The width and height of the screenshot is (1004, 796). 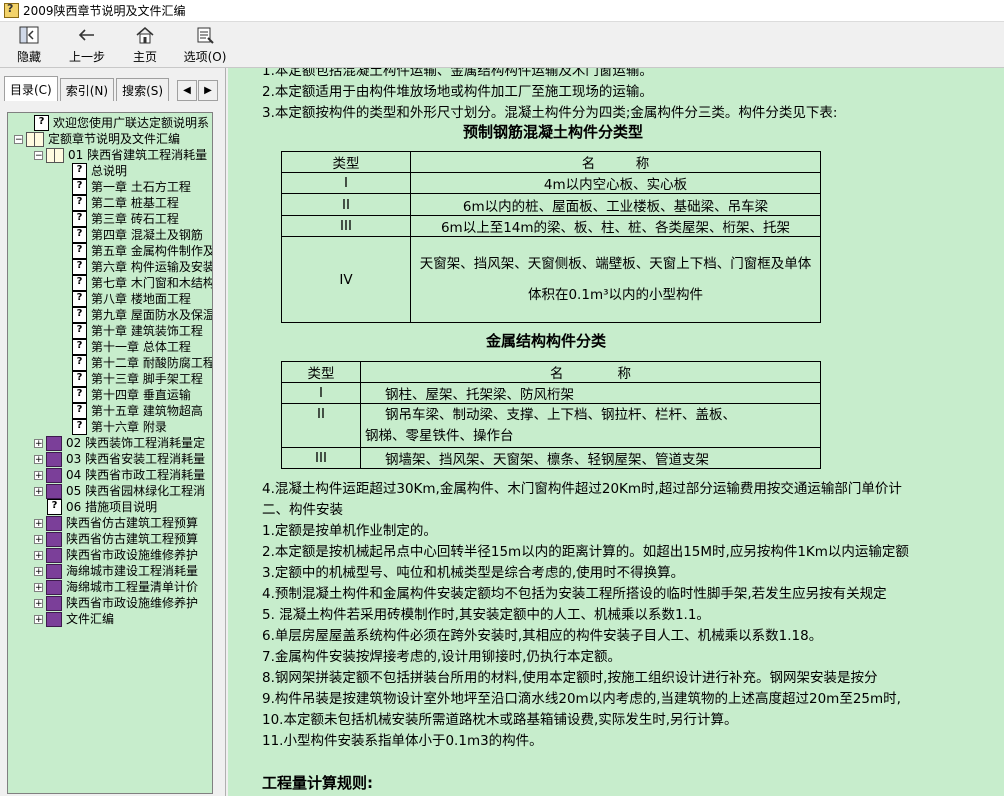 I want to click on tree-item: ? 第七章 木门窗和木结构, so click(x=142, y=283).